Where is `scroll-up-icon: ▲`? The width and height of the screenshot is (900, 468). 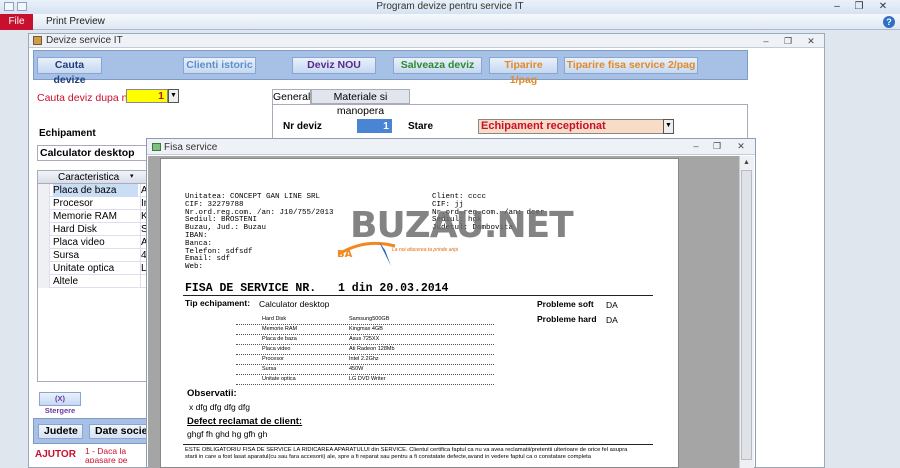 scroll-up-icon: ▲ is located at coordinates (746, 163).